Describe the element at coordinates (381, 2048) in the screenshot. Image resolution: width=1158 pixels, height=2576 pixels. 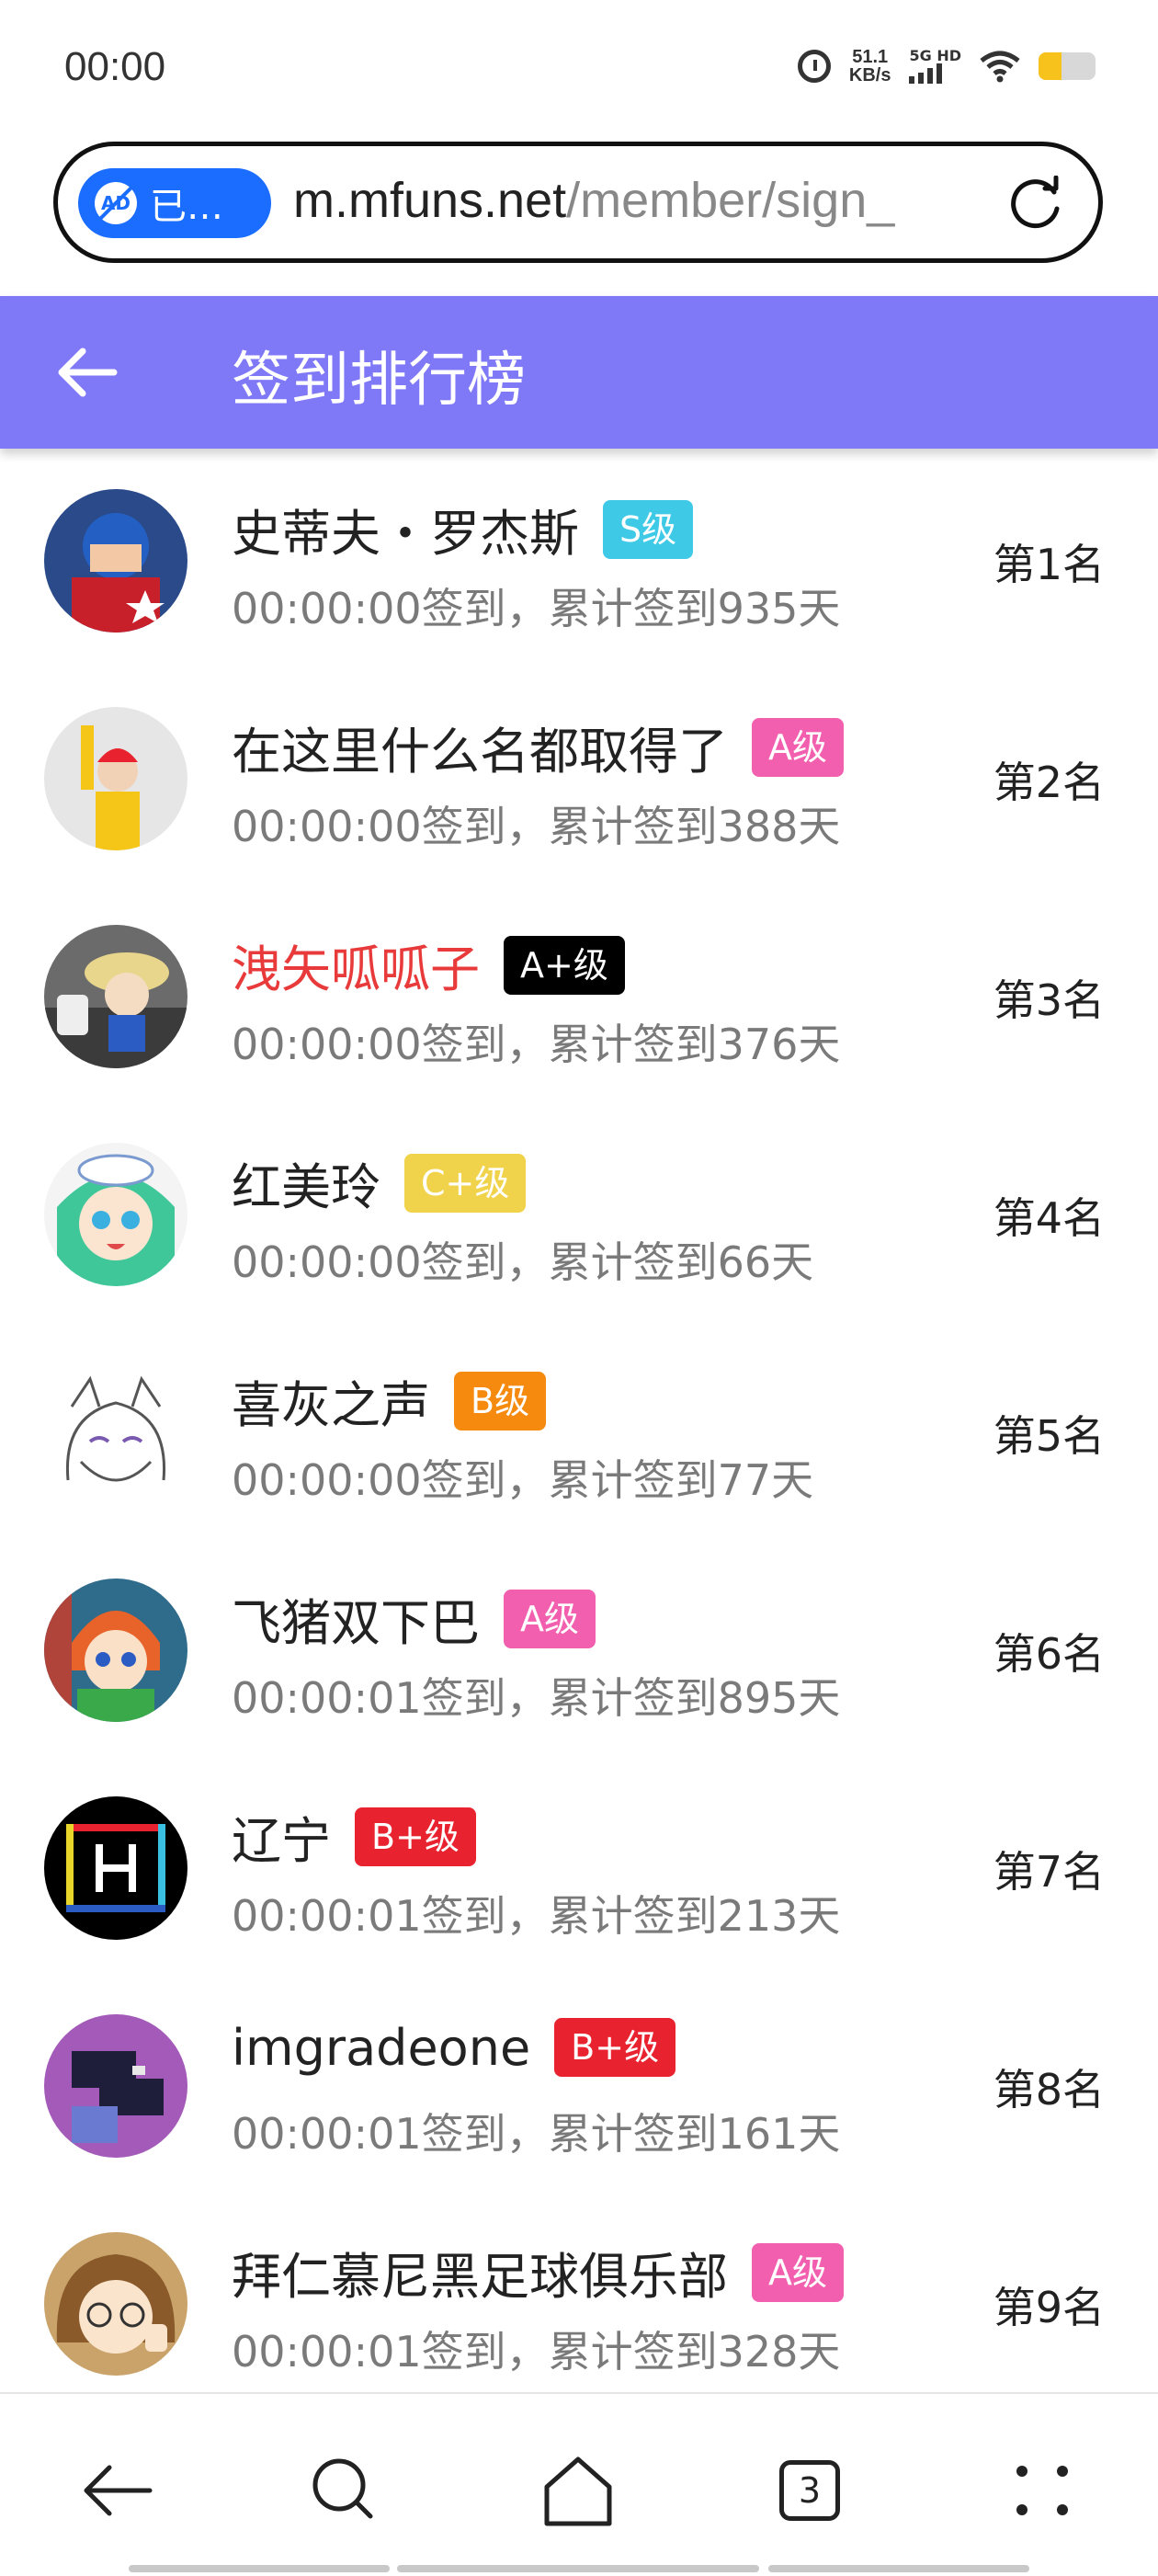
I see `user-name: imgradeone` at that location.